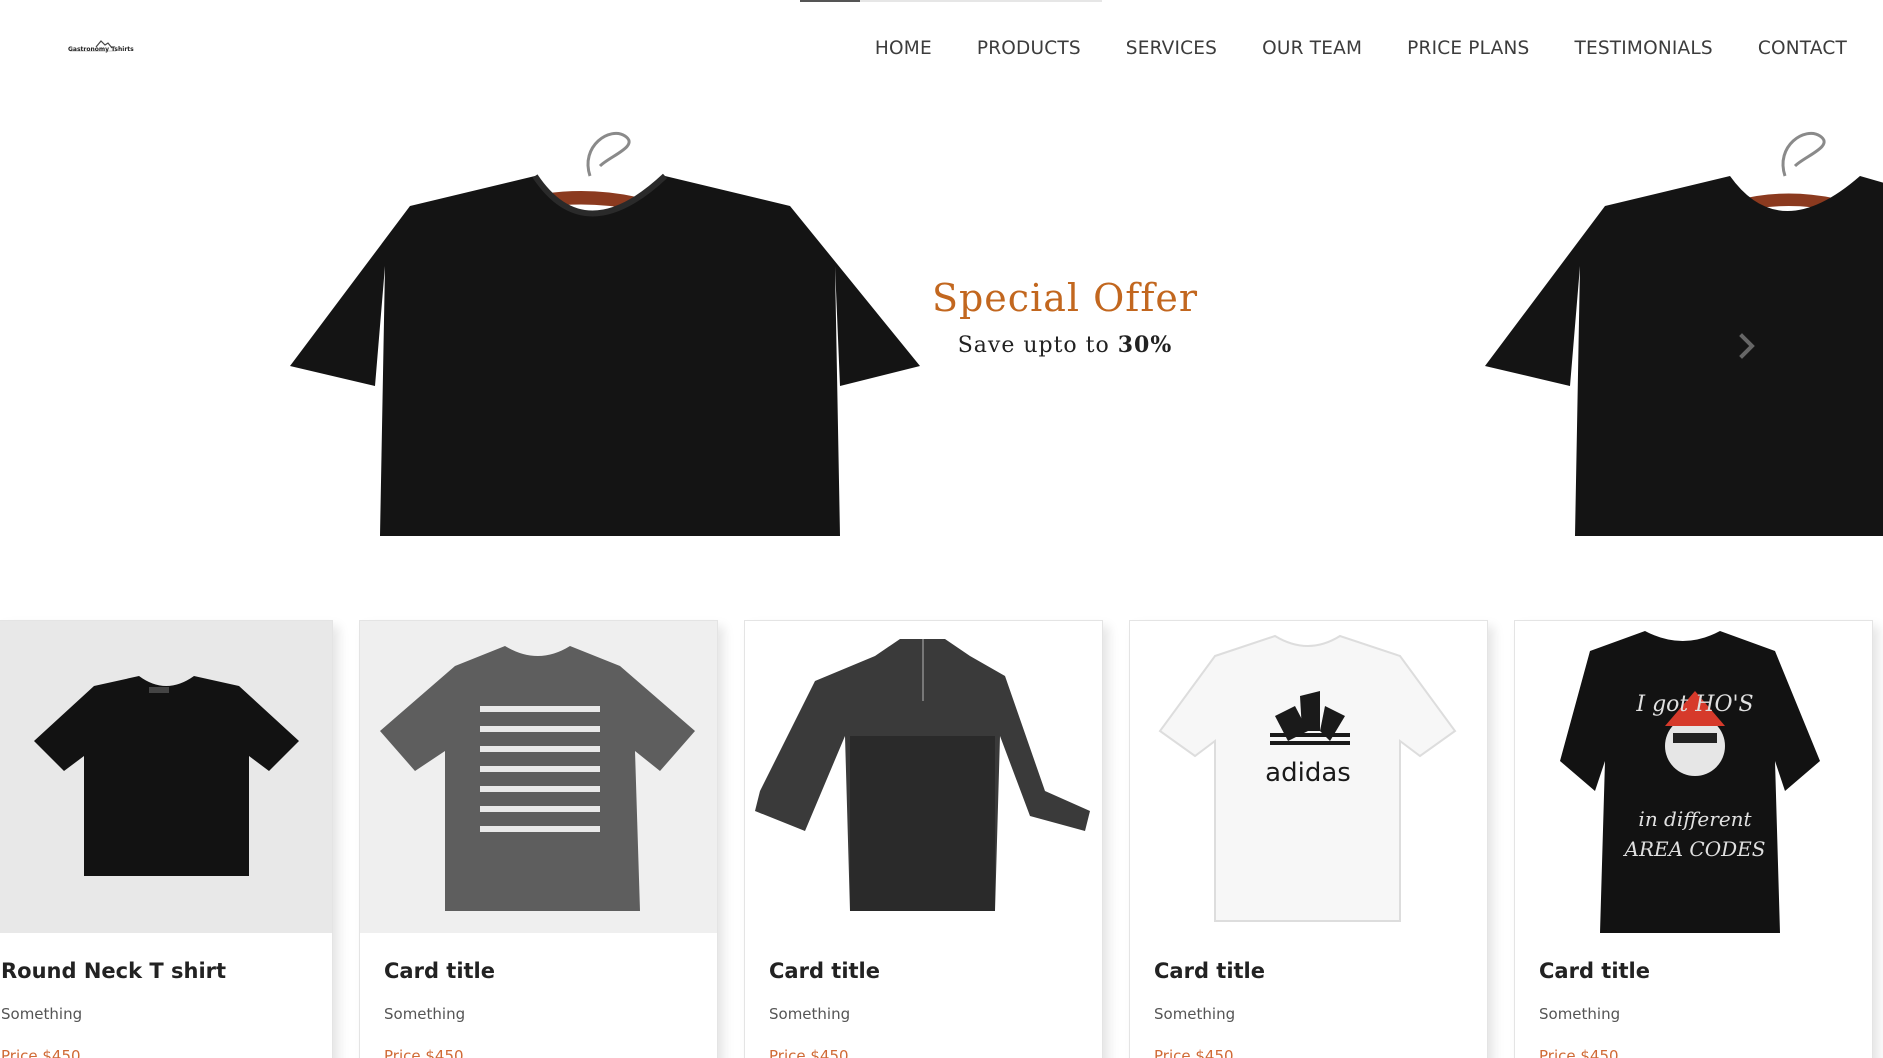  I want to click on product-card: Round Neck T shirt Something Price $450, so click(166, 839).